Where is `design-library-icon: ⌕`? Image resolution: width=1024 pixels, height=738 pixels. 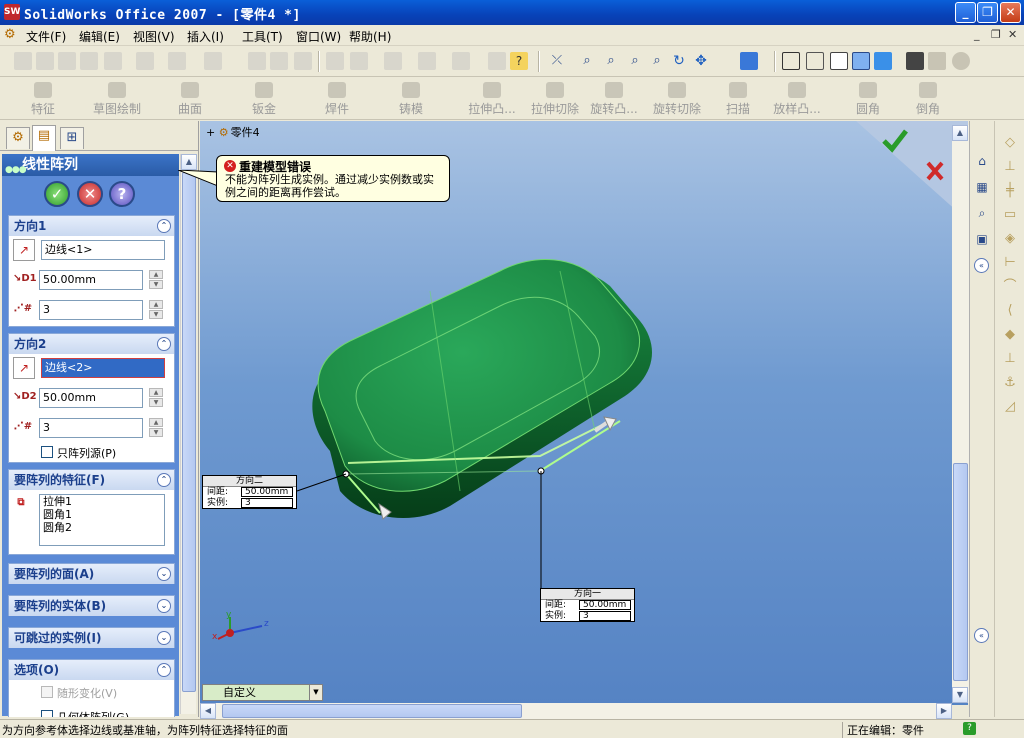
design-library-icon: ⌕ is located at coordinates (982, 213).